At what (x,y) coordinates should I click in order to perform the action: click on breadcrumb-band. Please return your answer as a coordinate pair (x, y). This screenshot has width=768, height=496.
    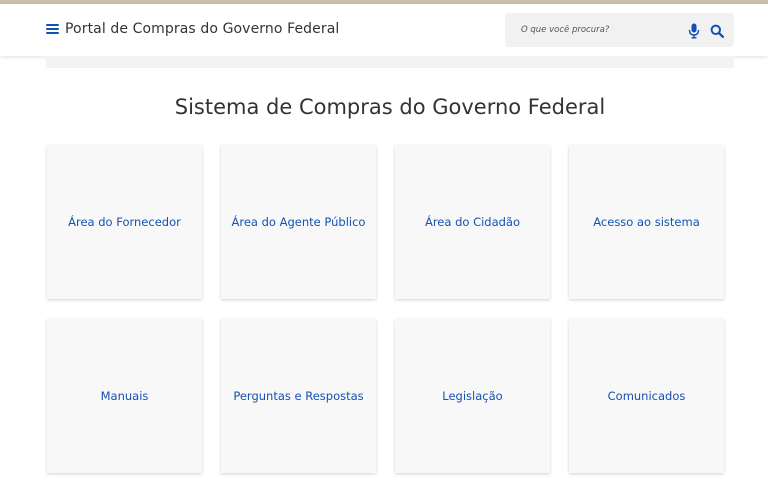
    Looking at the image, I should click on (390, 62).